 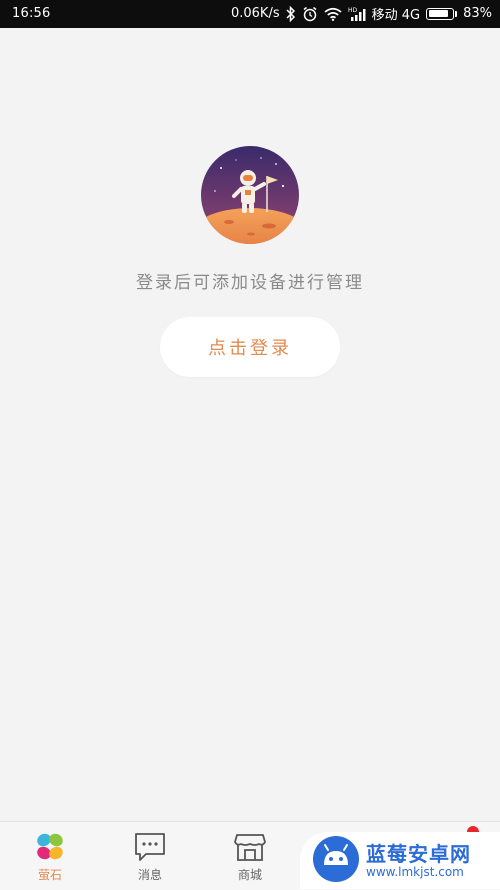 What do you see at coordinates (250, 283) in the screenshot?
I see `login-hint-text: 登录后可添加设备进行管理` at bounding box center [250, 283].